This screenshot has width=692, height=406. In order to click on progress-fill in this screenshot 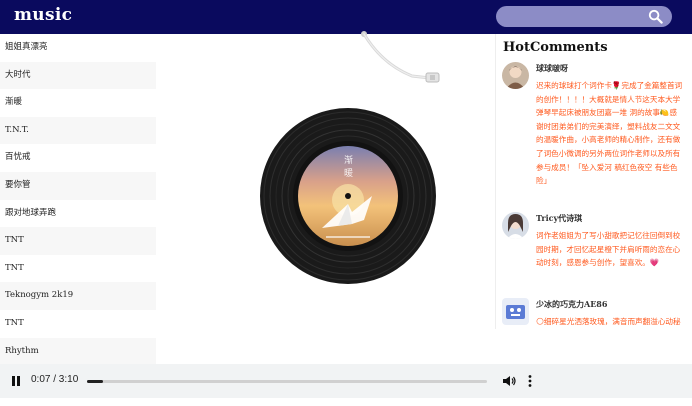, I will do `click(95, 381)`.